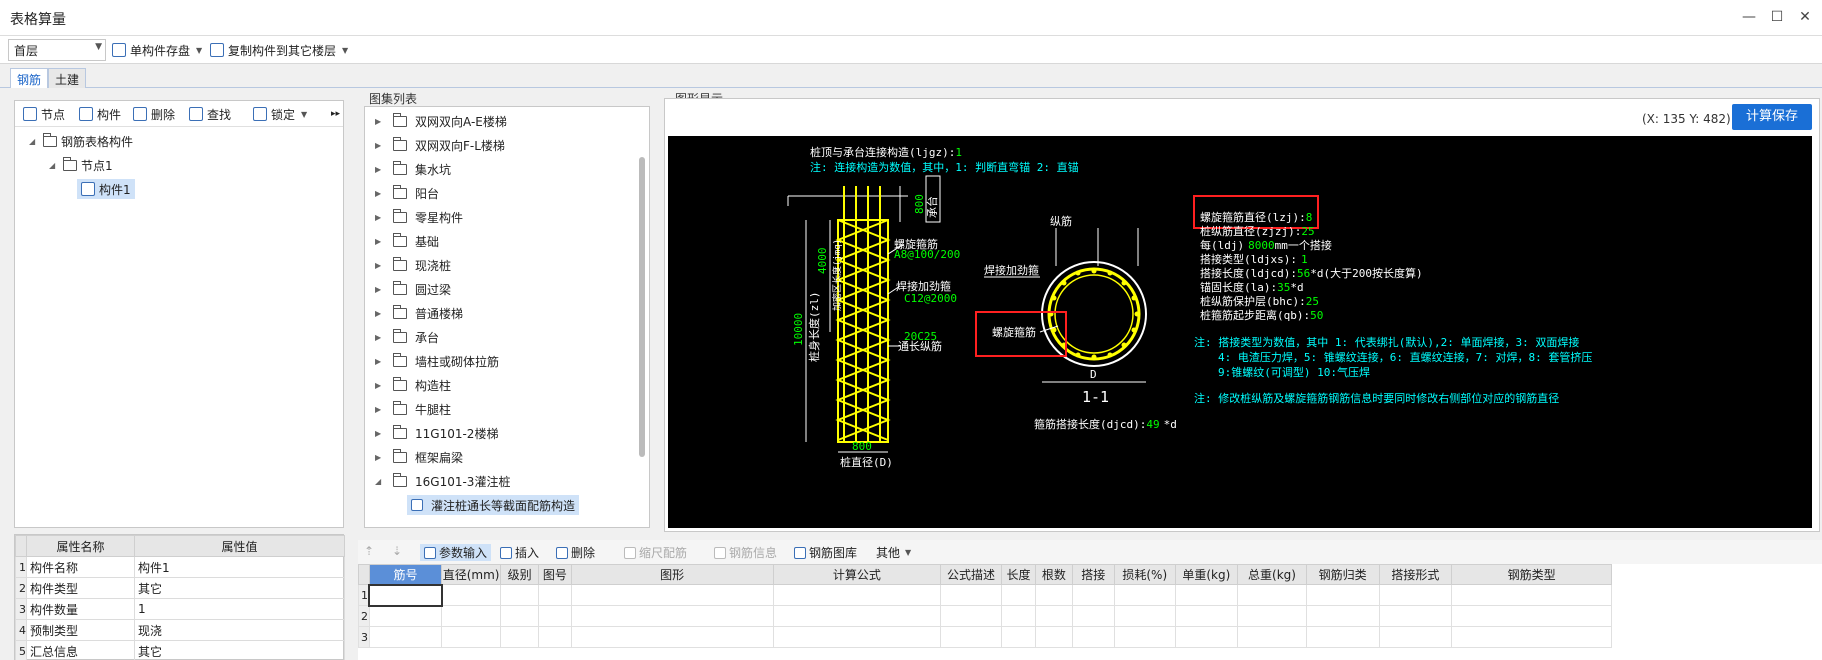  I want to click on col-shape: 图形, so click(672, 574).